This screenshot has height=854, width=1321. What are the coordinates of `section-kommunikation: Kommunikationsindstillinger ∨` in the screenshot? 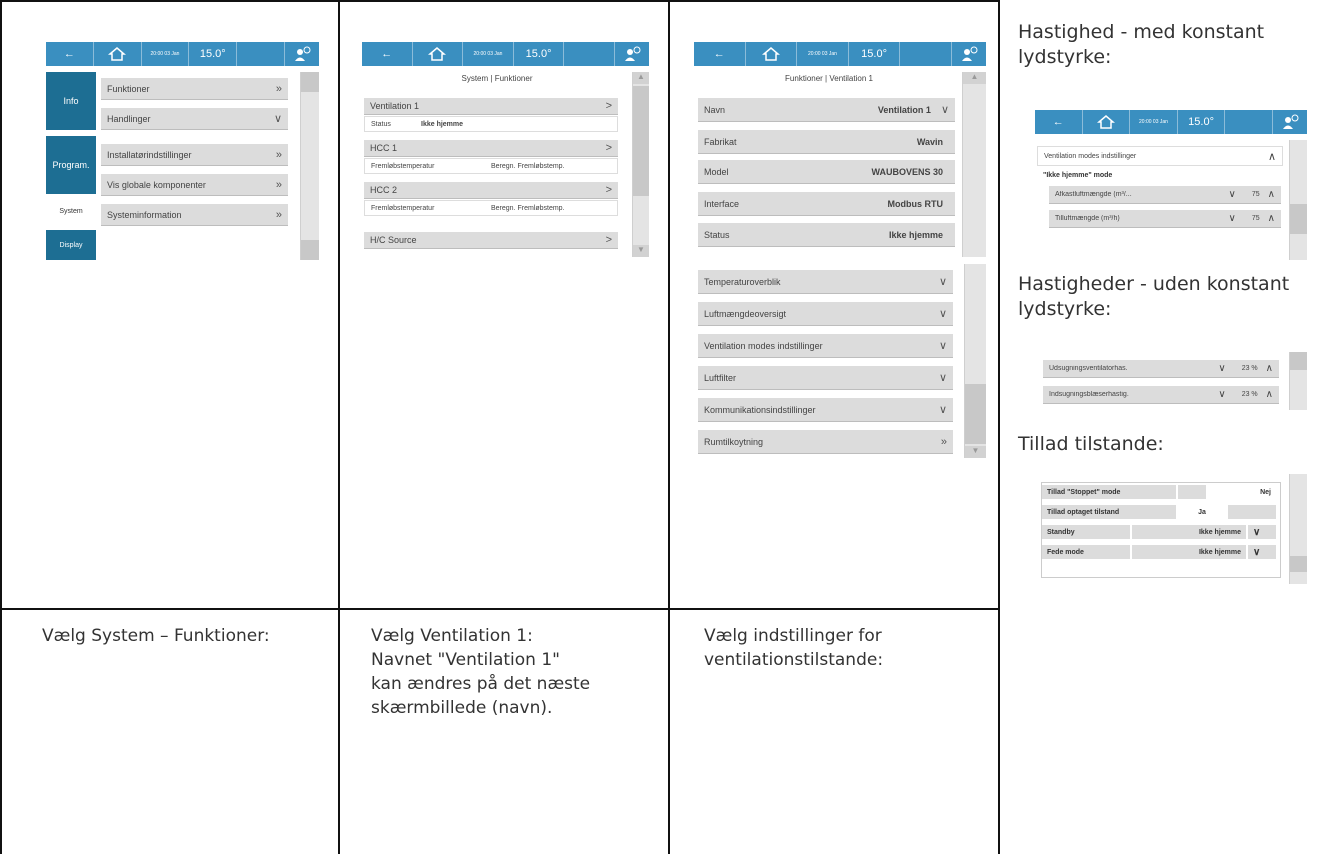 It's located at (825, 410).